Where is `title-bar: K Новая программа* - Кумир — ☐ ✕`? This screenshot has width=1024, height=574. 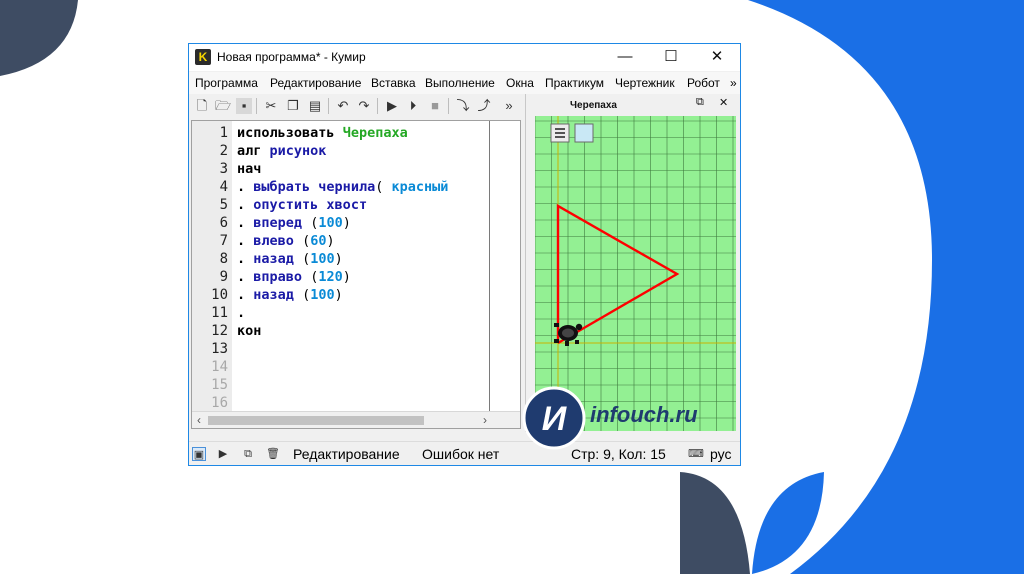
title-bar: K Новая программа* - Кумир — ☐ ✕ is located at coordinates (464, 57).